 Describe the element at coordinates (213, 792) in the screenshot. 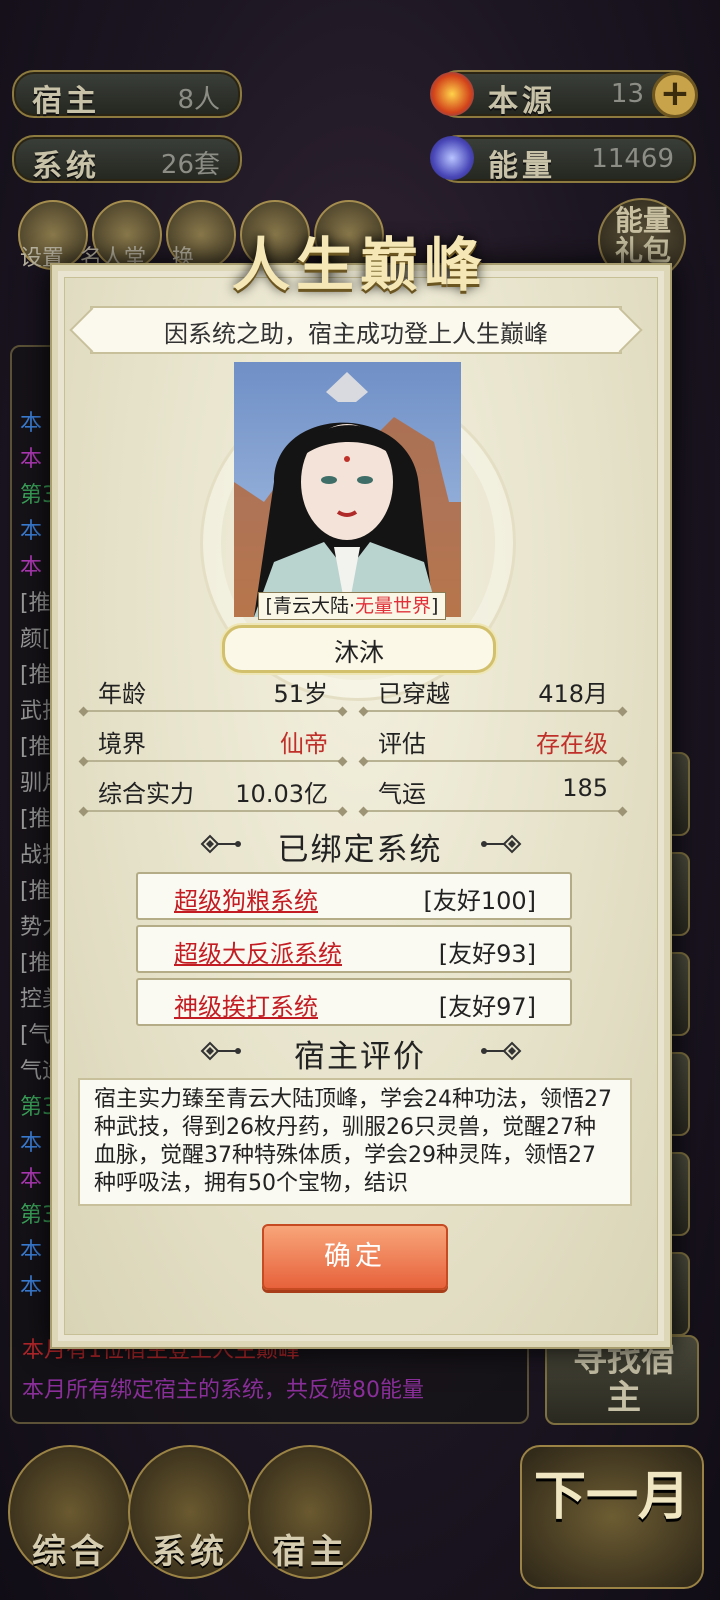

I see `stat-power: 综合实力 10.03亿` at that location.